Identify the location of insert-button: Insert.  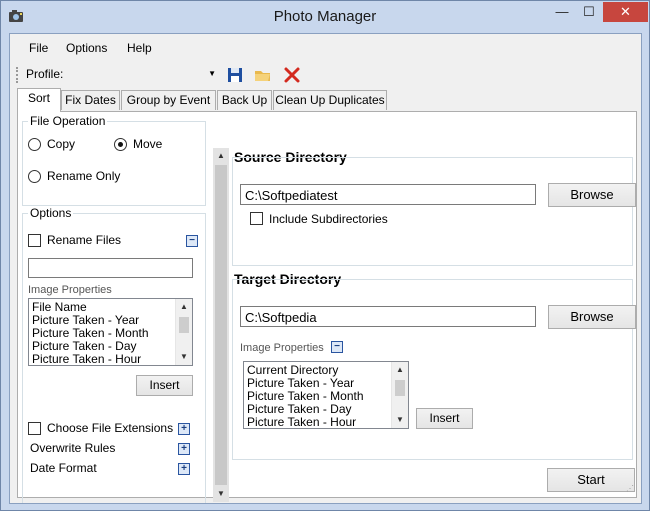
(164, 385).